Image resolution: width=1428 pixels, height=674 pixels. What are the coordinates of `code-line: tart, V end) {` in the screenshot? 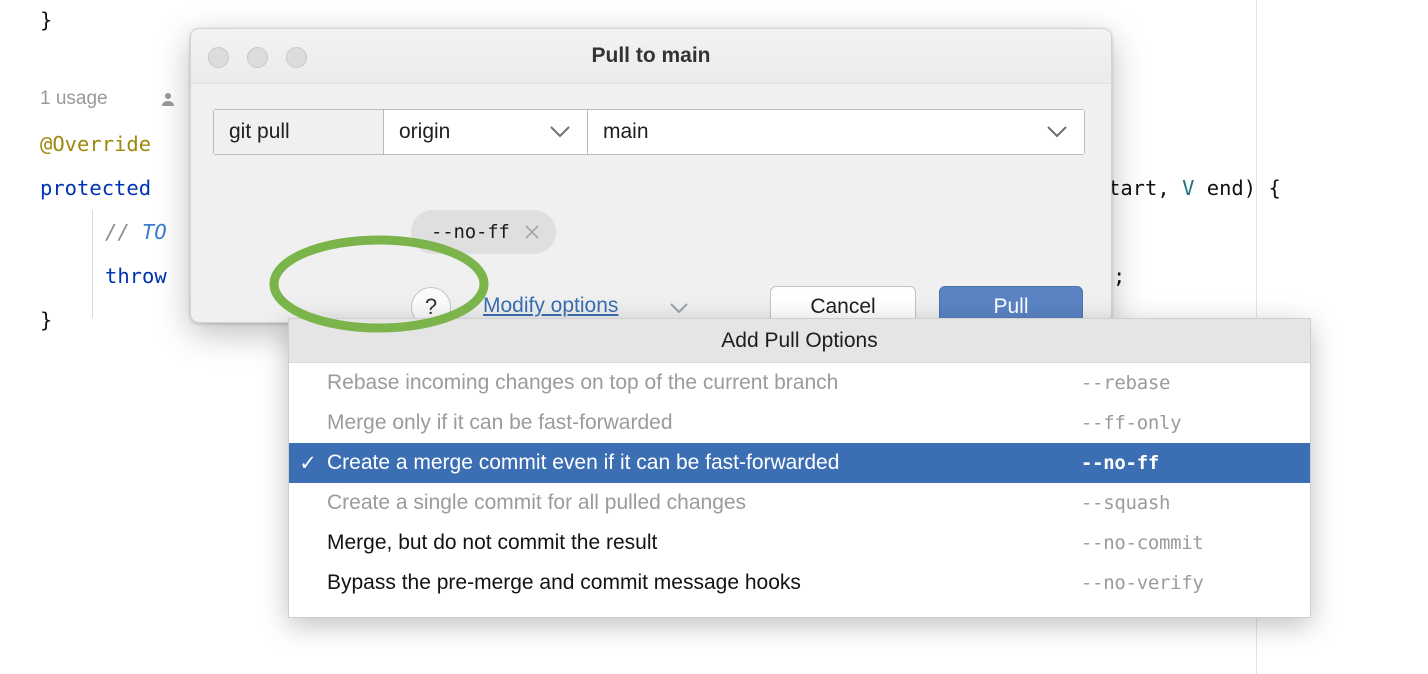 It's located at (1194, 188).